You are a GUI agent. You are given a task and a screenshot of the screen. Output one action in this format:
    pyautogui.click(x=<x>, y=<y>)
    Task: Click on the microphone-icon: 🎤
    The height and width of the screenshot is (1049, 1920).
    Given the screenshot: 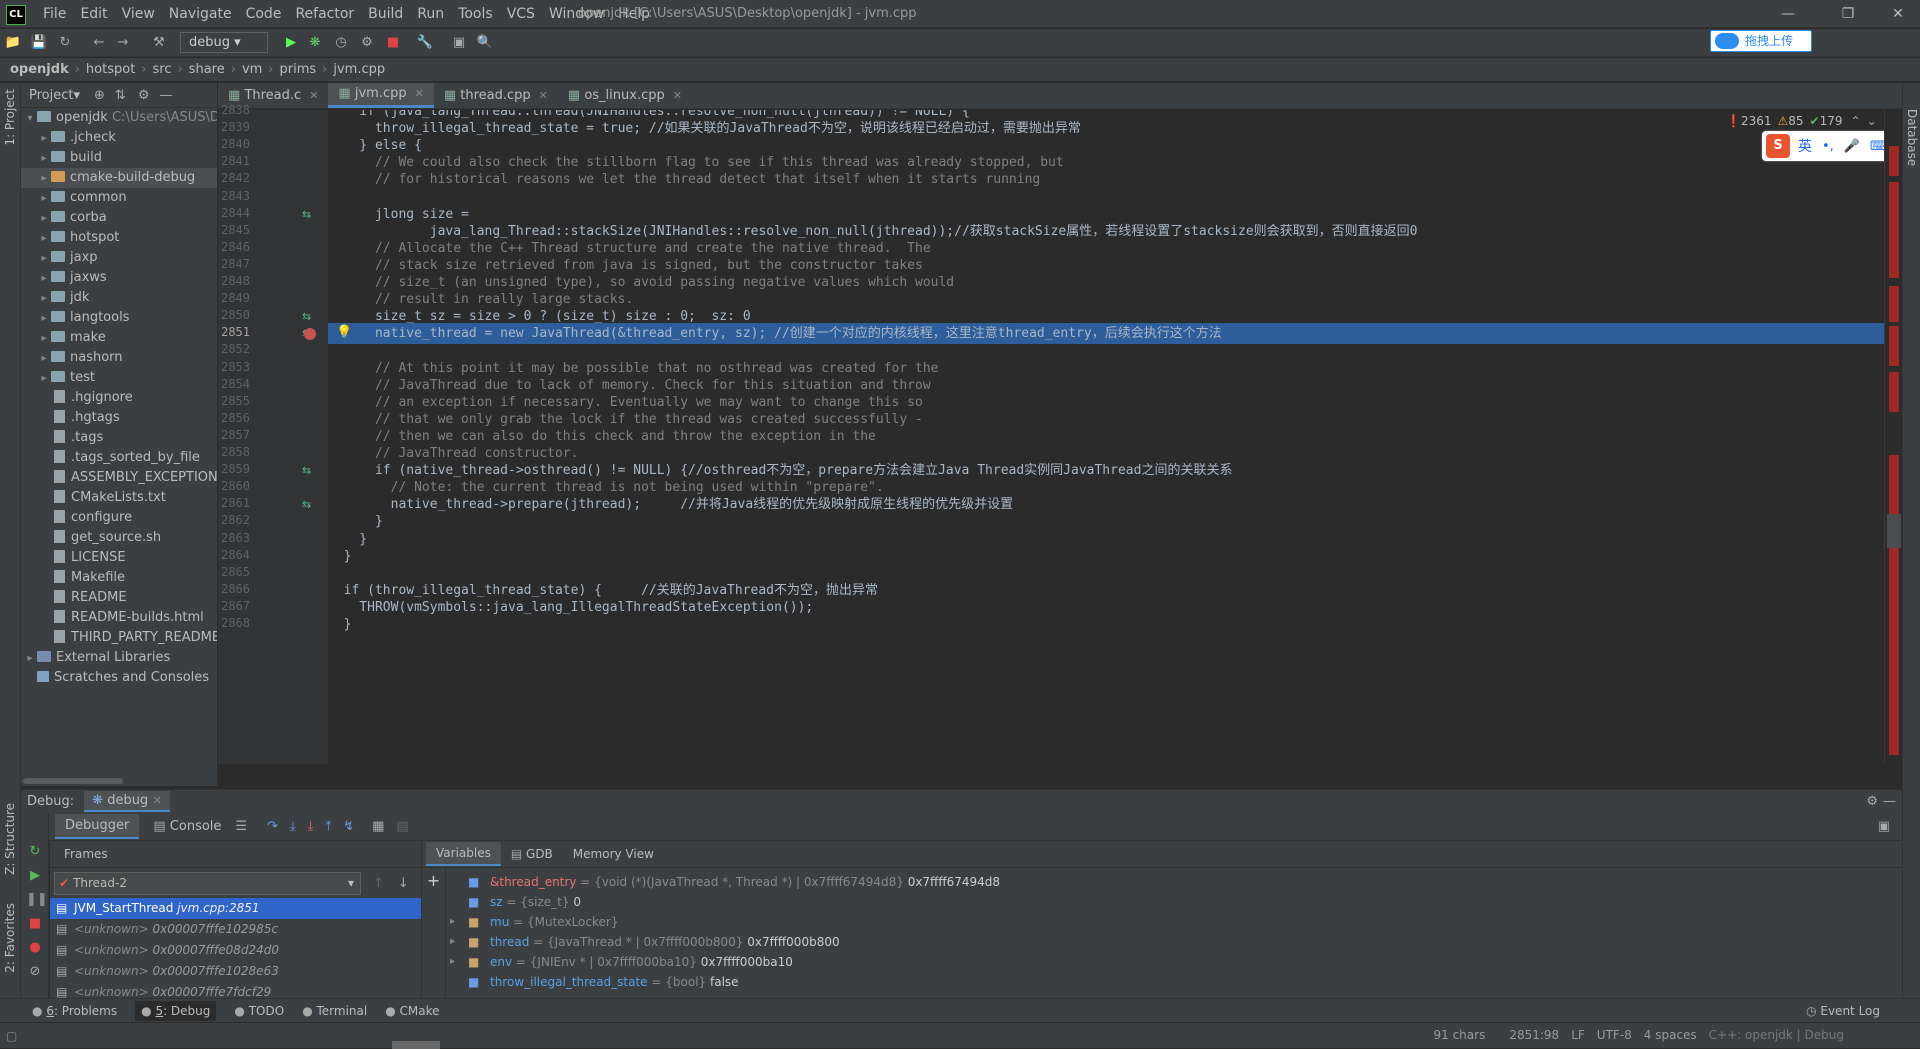 What is the action you would take?
    pyautogui.click(x=1852, y=146)
    